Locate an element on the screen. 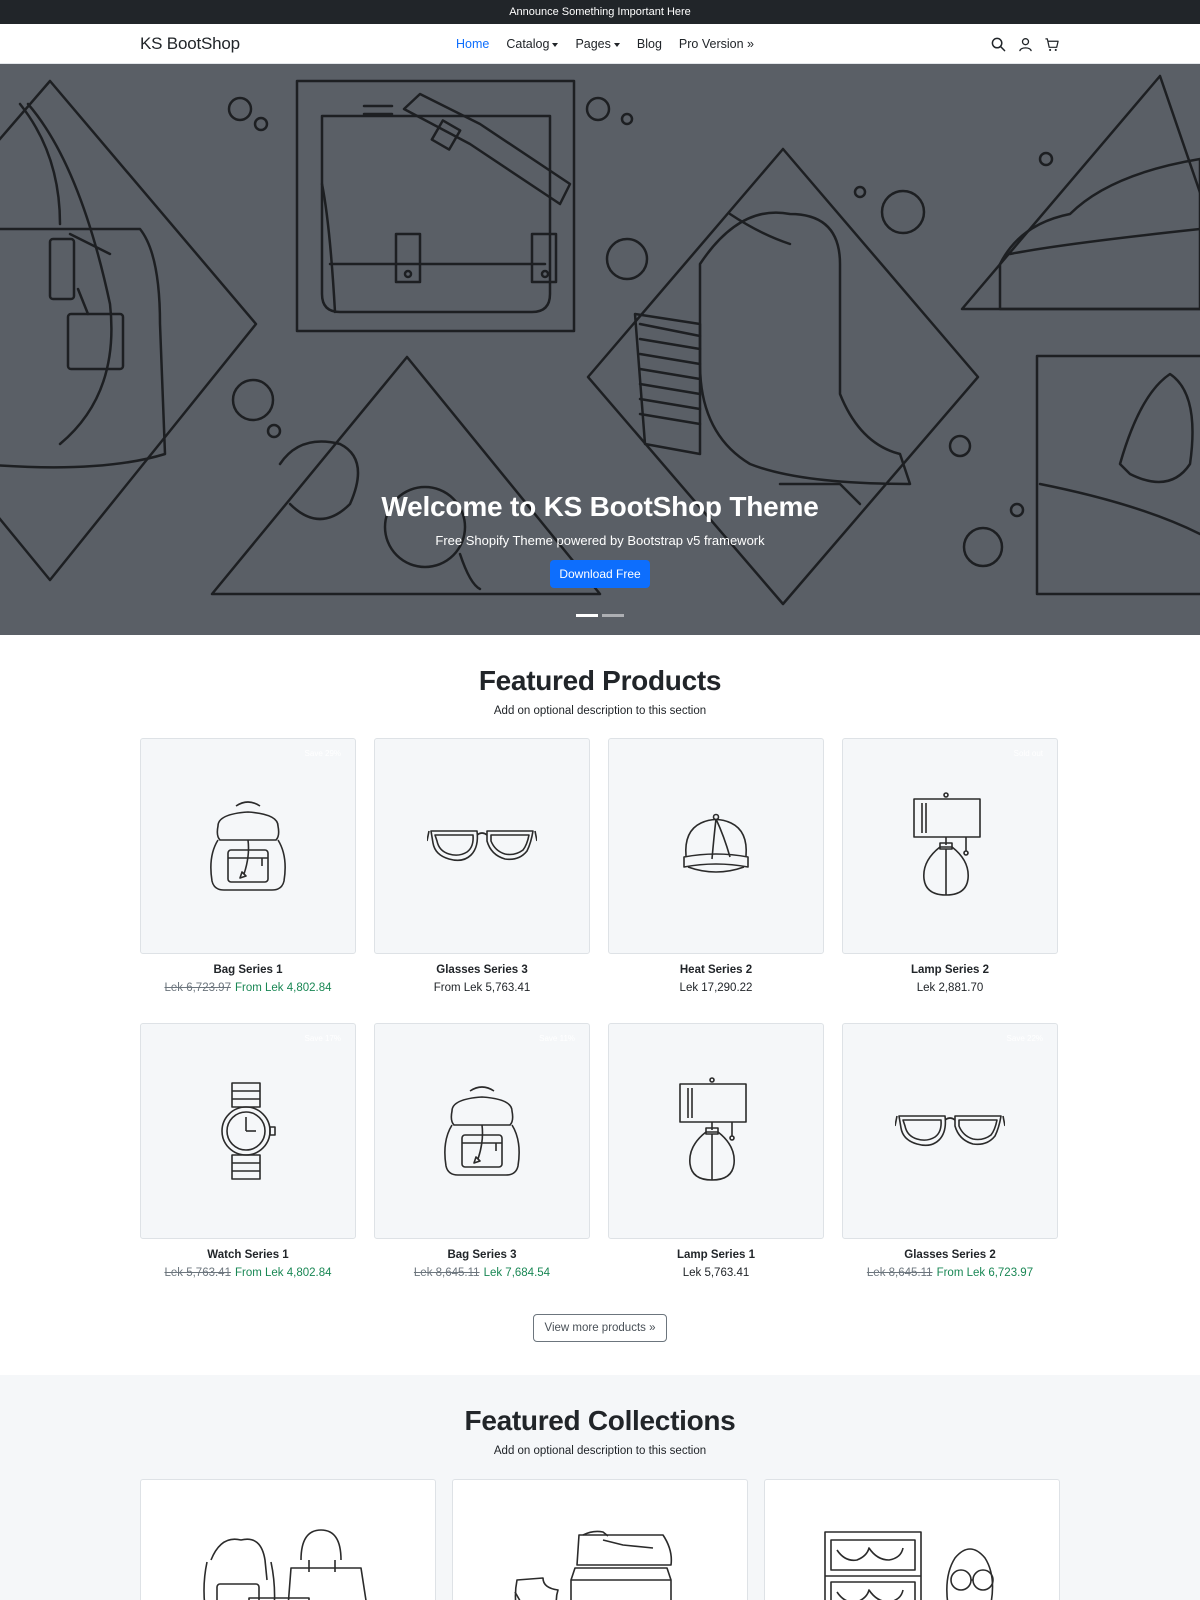 Image resolution: width=1200 pixels, height=1600 pixels. product-price: Lek 8,645.11 Lek 7,684.54 is located at coordinates (482, 1273).